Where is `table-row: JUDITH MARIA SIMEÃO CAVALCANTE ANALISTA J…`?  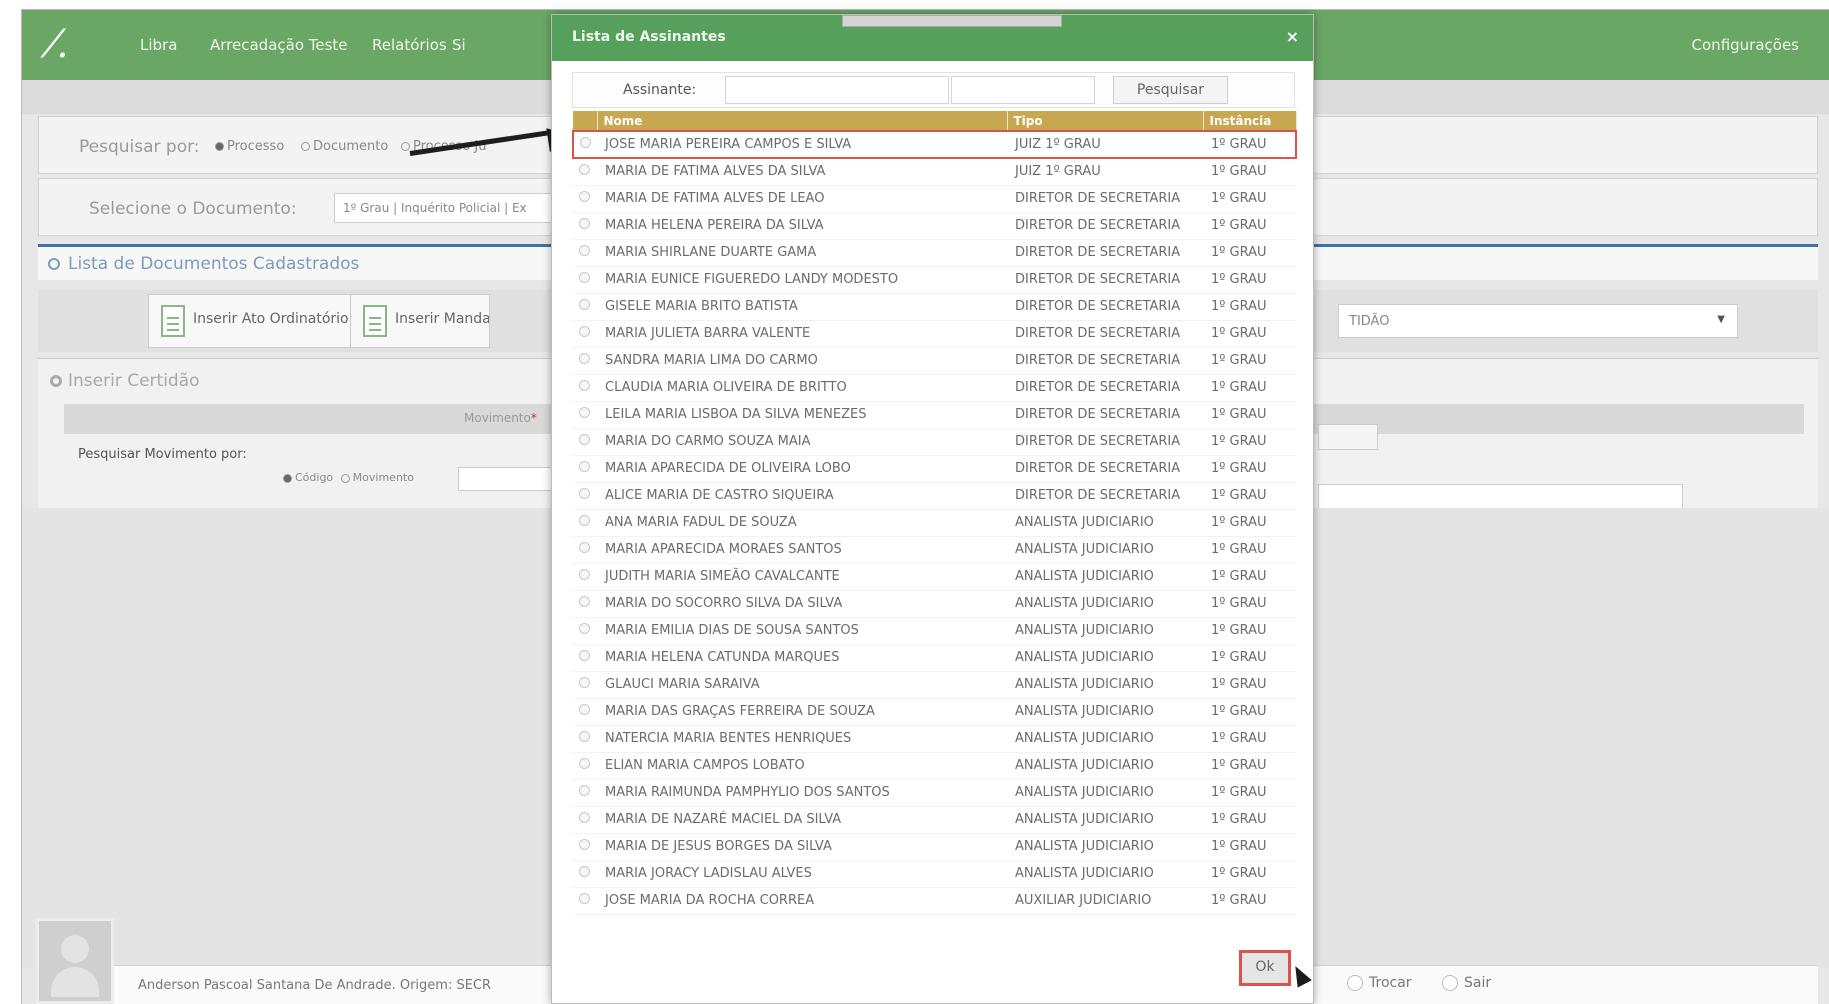 table-row: JUDITH MARIA SIMEÃO CAVALCANTE ANALISTA J… is located at coordinates (934, 577).